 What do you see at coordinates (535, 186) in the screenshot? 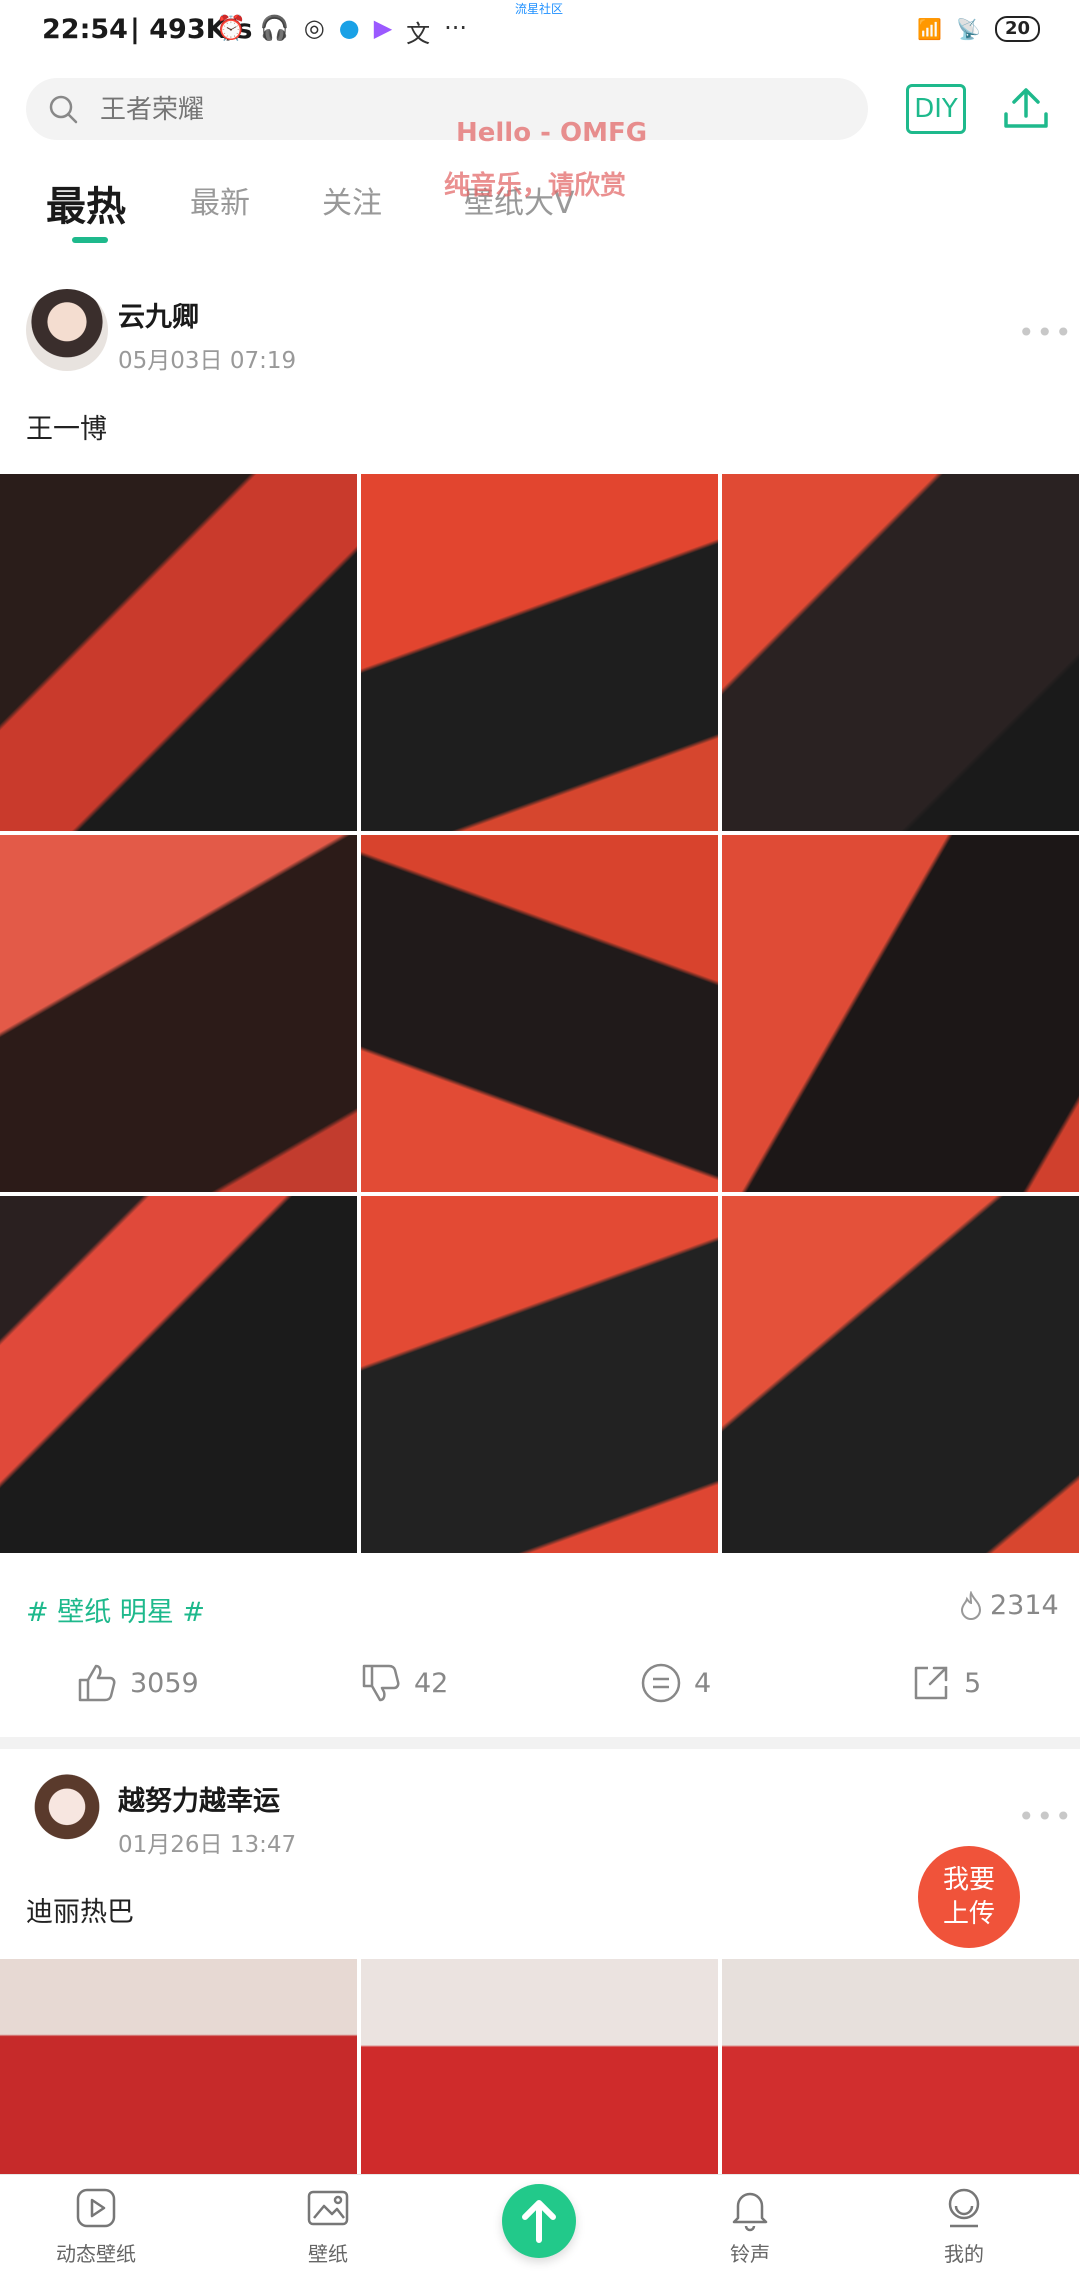
I see `watermark-line2: 纯音乐，请欣赏` at bounding box center [535, 186].